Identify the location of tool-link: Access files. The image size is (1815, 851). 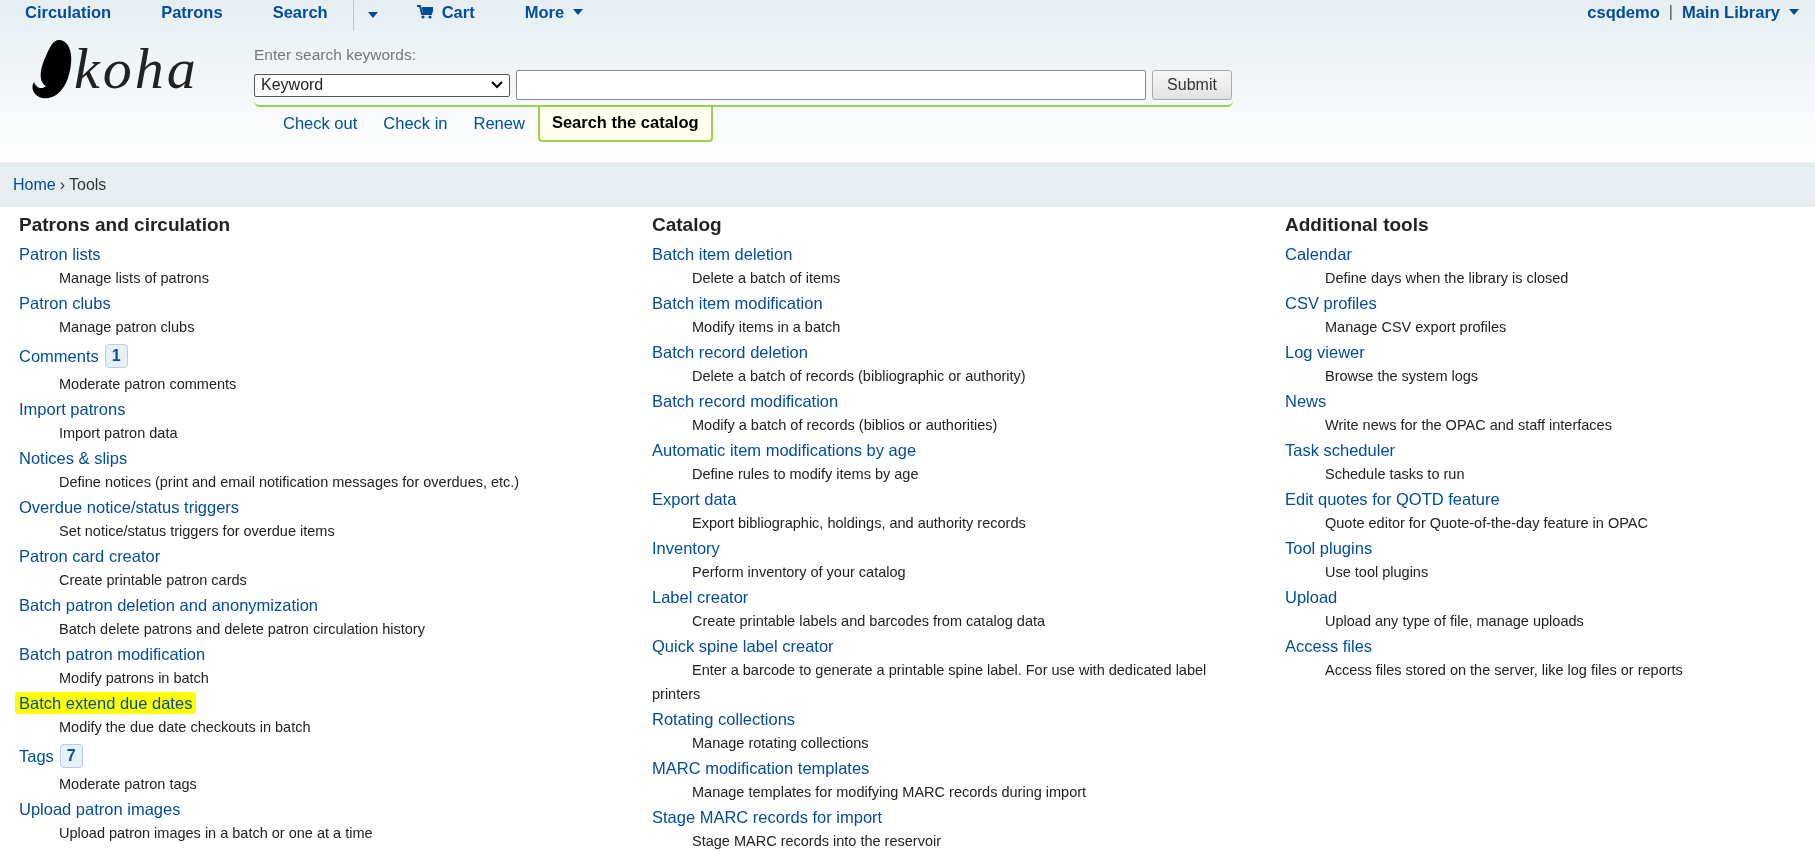
(1329, 646).